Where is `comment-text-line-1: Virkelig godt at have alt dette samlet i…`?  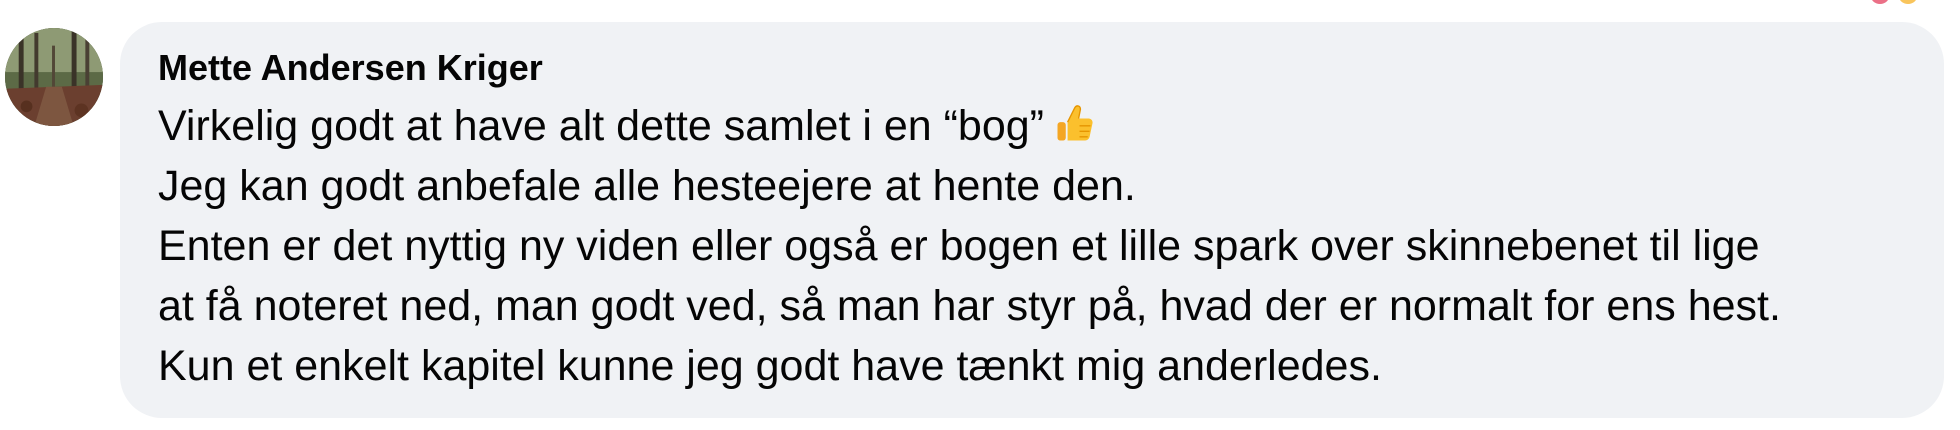
comment-text-line-1: Virkelig godt at have alt dette samlet i… is located at coordinates (1034, 126).